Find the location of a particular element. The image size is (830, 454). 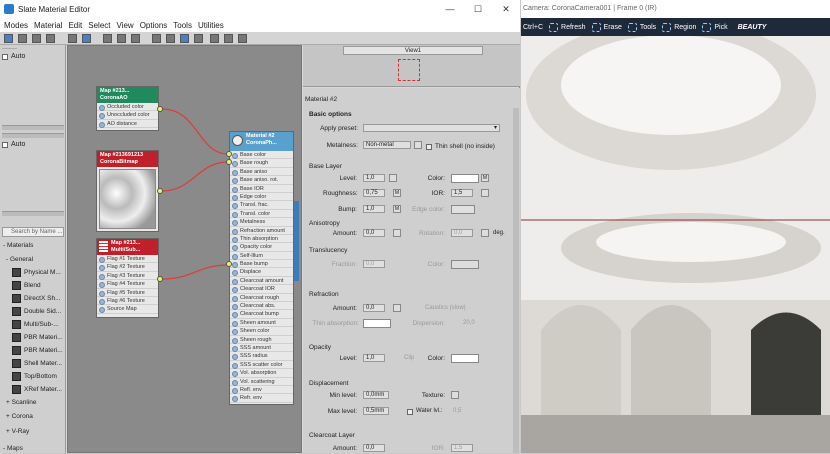

delete-icon is located at coordinates (50, 38).